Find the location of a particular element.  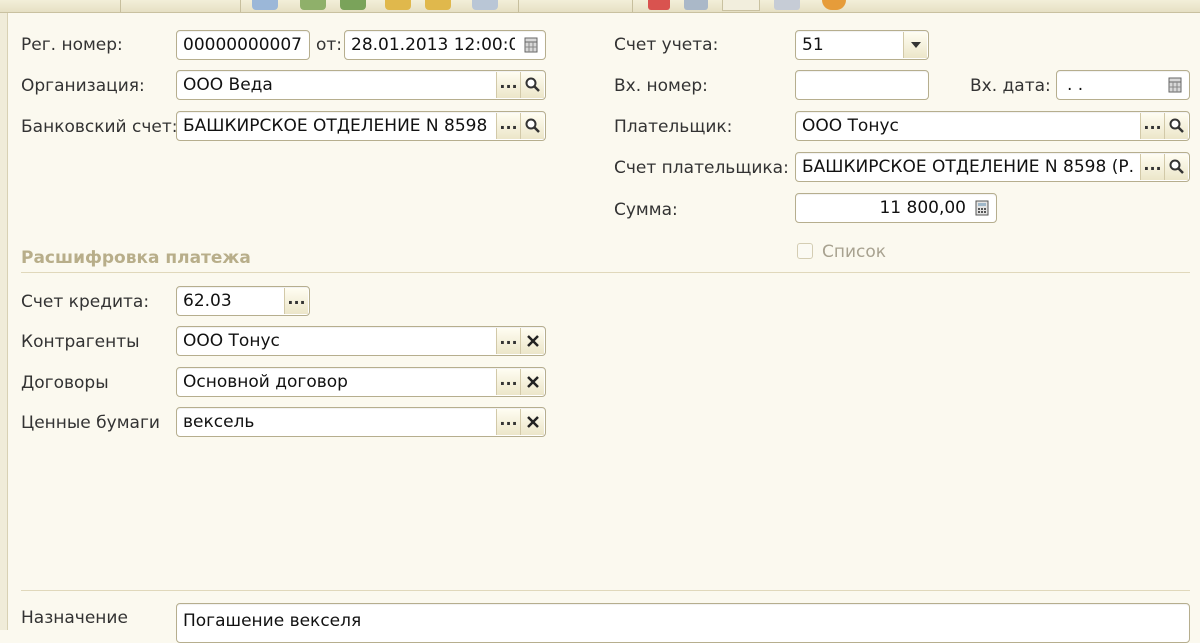

toolbar-button-help is located at coordinates (834, 5).